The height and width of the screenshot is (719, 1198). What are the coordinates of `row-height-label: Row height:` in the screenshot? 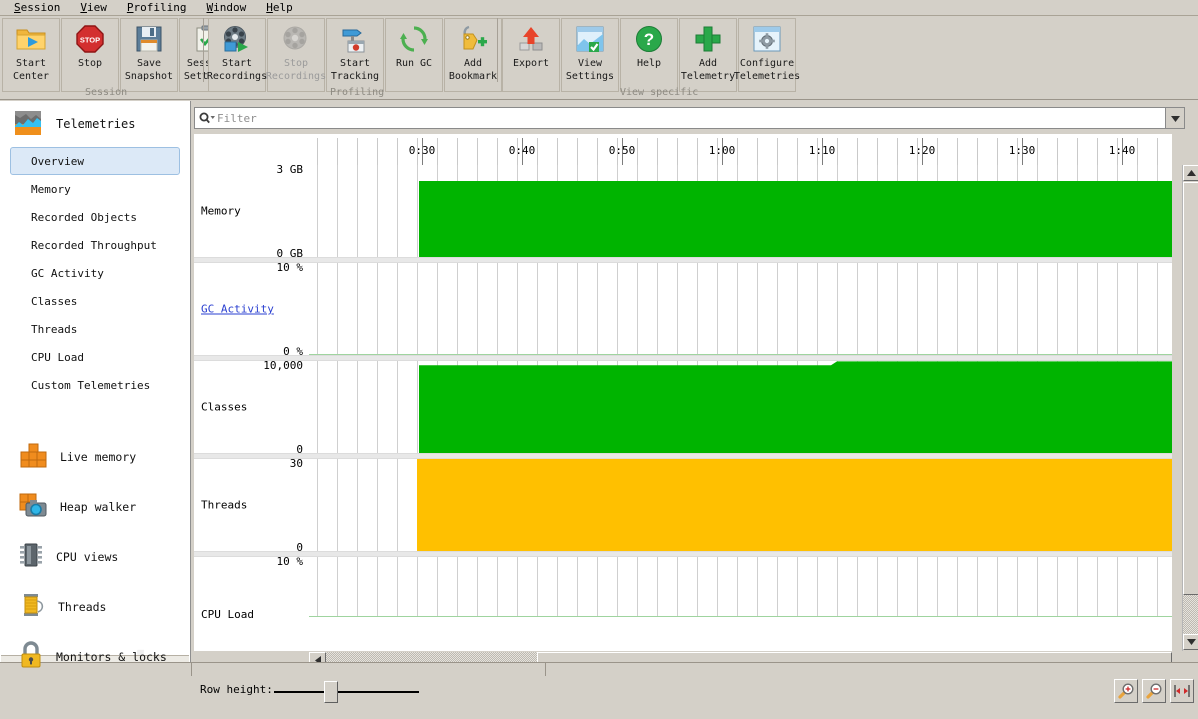 It's located at (236, 689).